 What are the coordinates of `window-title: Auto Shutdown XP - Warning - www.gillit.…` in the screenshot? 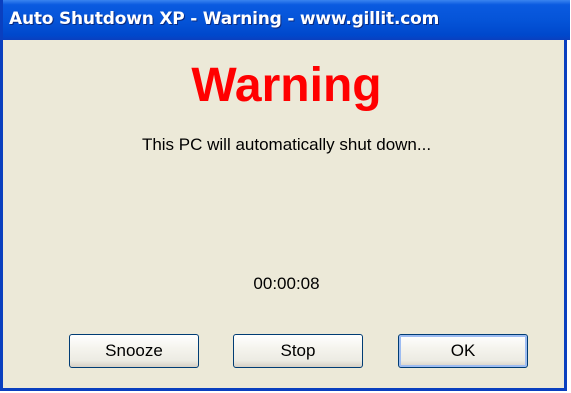 It's located at (224, 19).